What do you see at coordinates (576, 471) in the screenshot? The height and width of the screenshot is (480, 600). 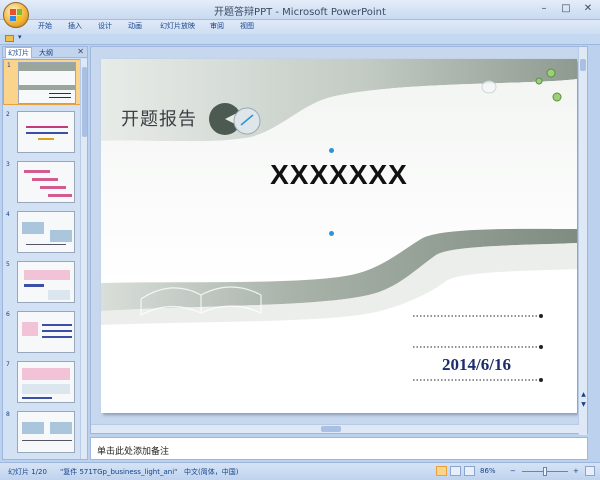 I see `zoom-in-button: +` at bounding box center [576, 471].